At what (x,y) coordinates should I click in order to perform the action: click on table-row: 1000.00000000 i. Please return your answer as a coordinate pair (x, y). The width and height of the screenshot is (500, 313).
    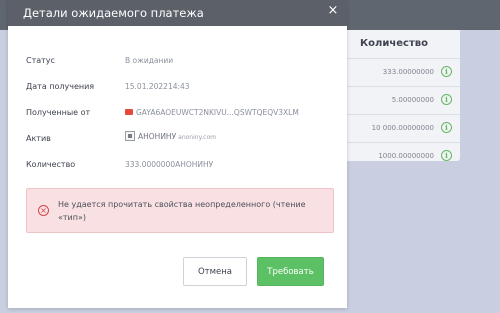
    Looking at the image, I should click on (401, 156).